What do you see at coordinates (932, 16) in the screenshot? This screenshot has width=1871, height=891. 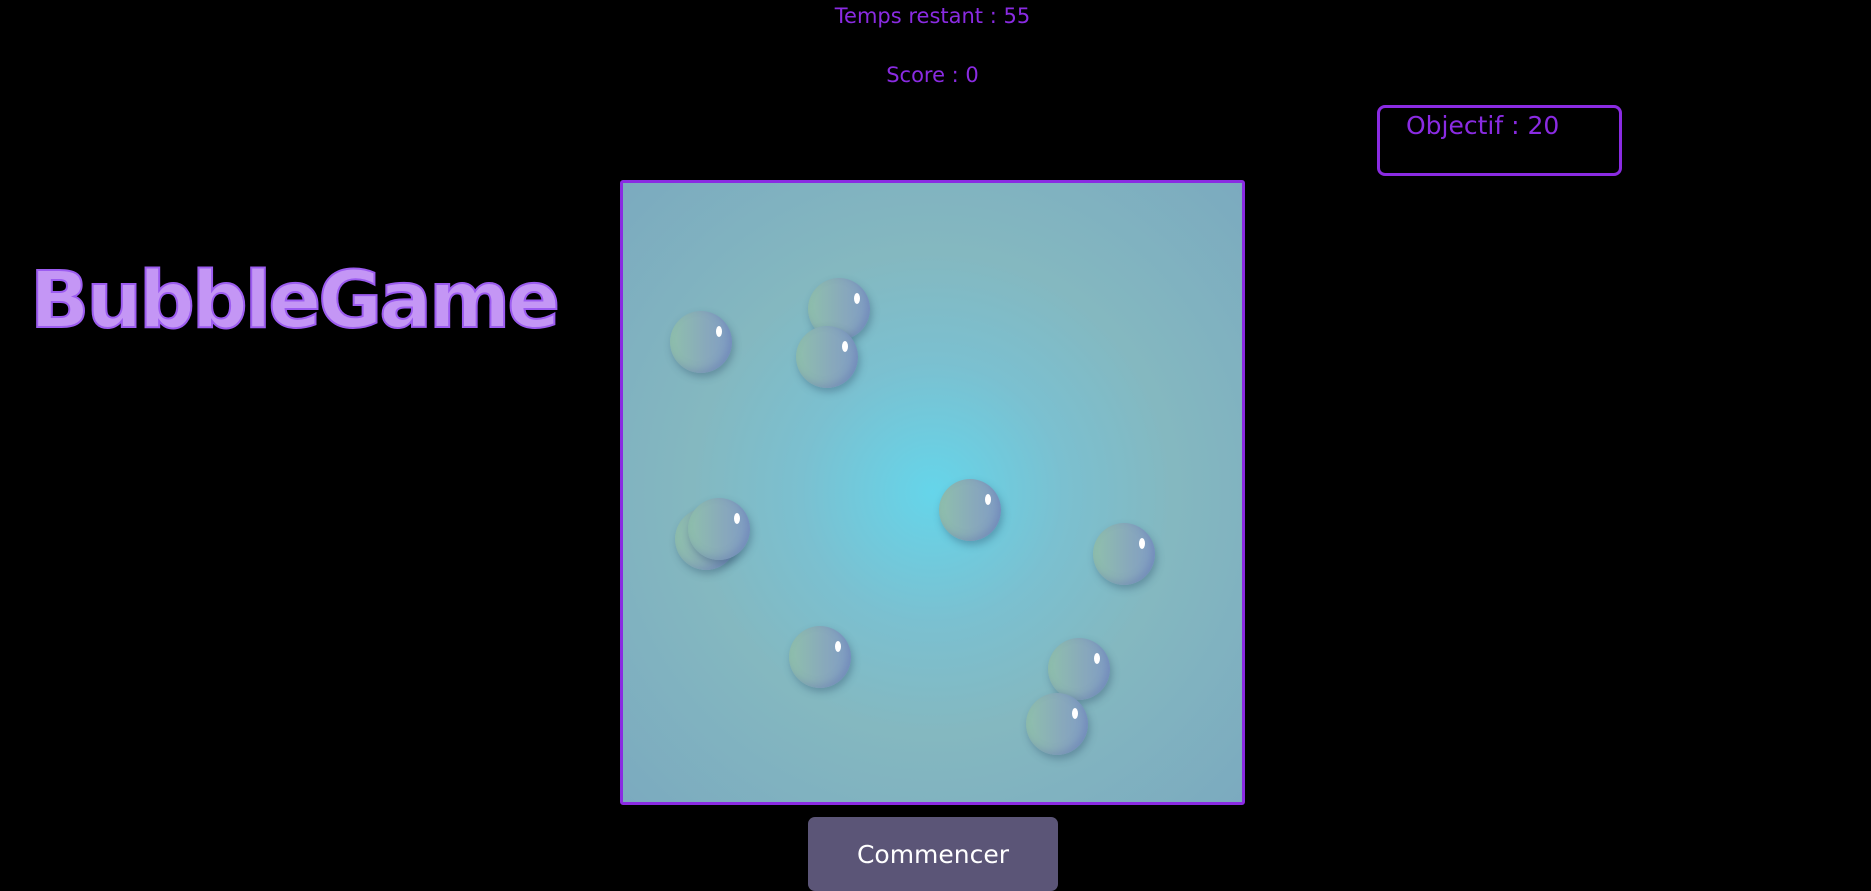 I see `timer-display: Temps restant : 55` at bounding box center [932, 16].